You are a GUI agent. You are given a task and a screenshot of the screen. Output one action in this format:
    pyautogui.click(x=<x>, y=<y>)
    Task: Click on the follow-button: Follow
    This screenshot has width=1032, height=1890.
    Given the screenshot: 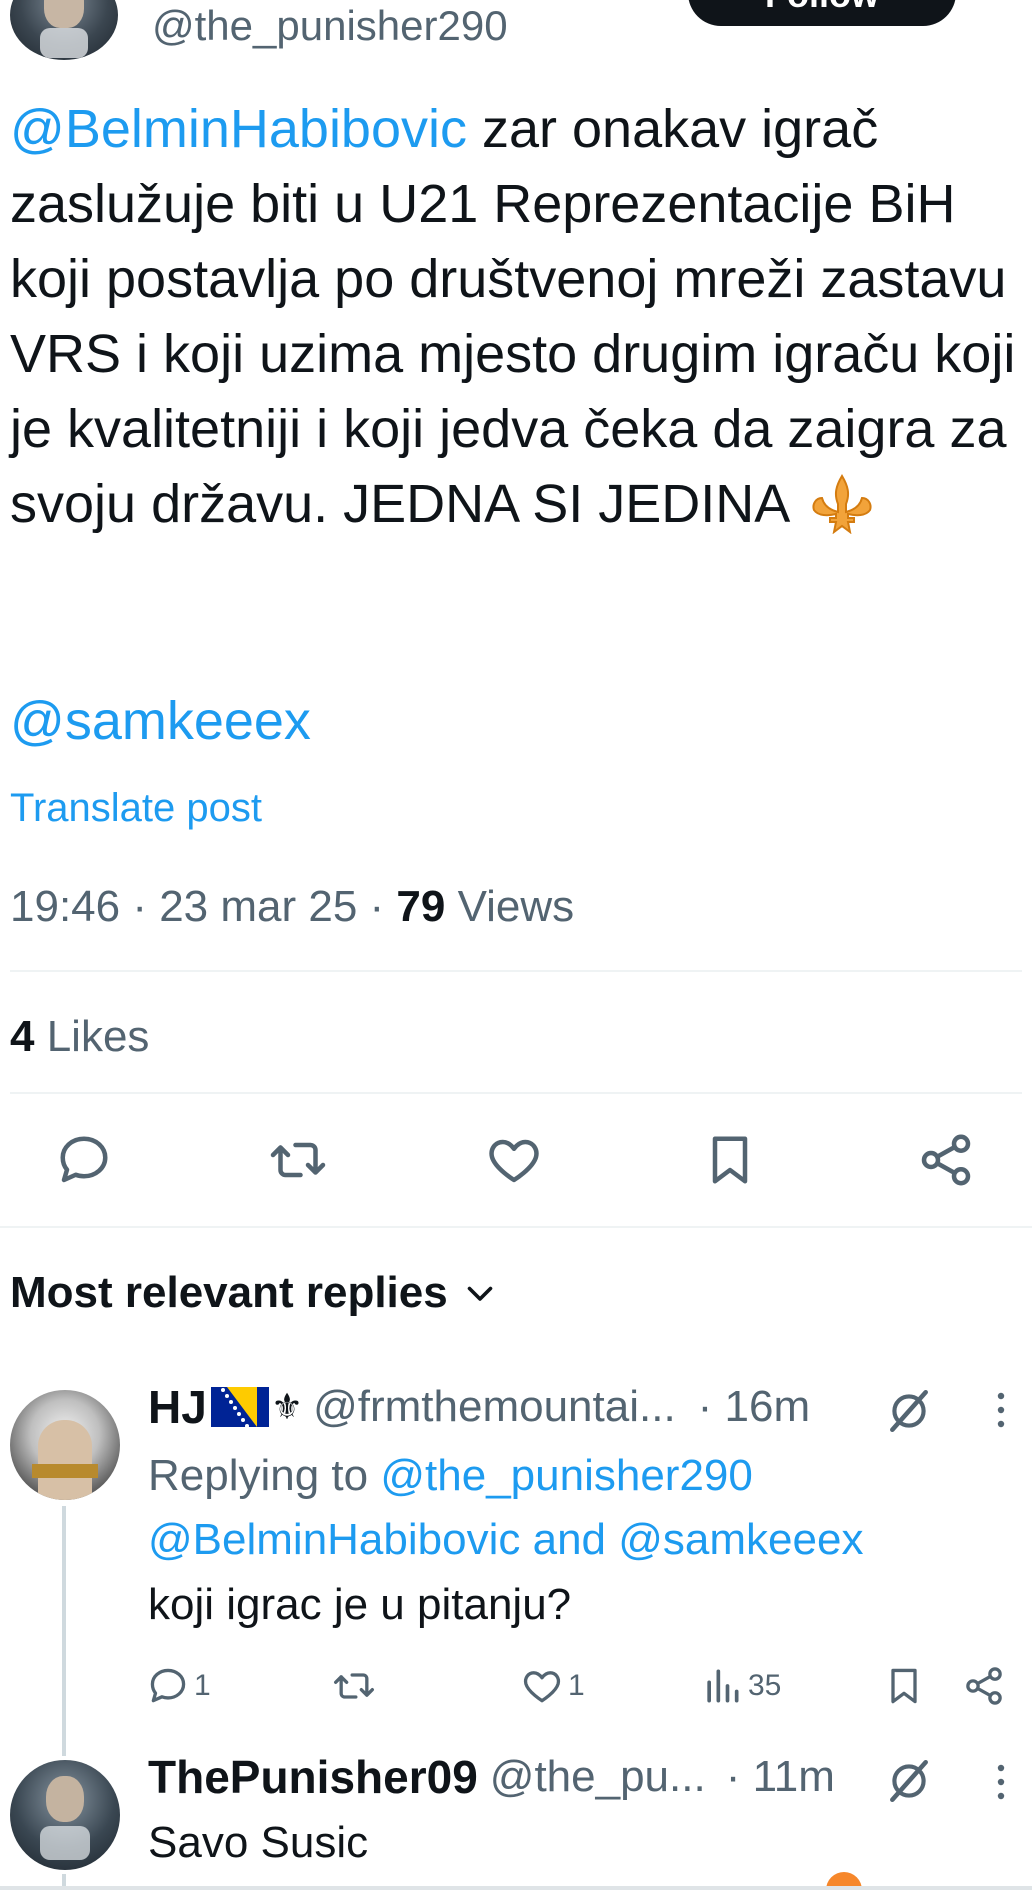 What is the action you would take?
    pyautogui.click(x=822, y=13)
    